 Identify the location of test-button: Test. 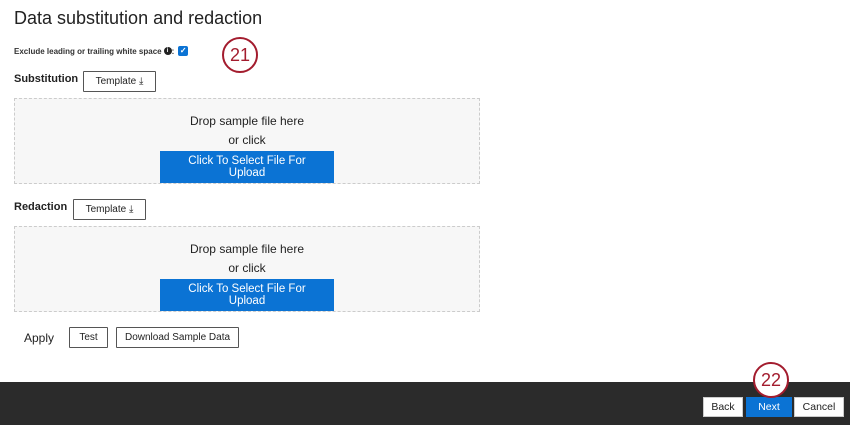
(88, 337).